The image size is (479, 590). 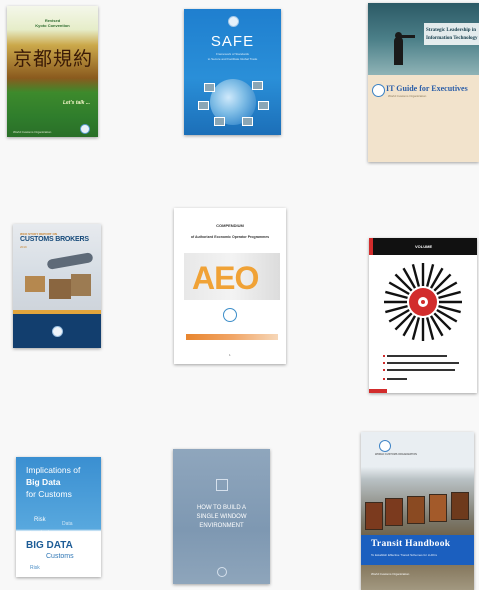 I want to click on word-cloud-item: BIG DATA, so click(x=49, y=545).